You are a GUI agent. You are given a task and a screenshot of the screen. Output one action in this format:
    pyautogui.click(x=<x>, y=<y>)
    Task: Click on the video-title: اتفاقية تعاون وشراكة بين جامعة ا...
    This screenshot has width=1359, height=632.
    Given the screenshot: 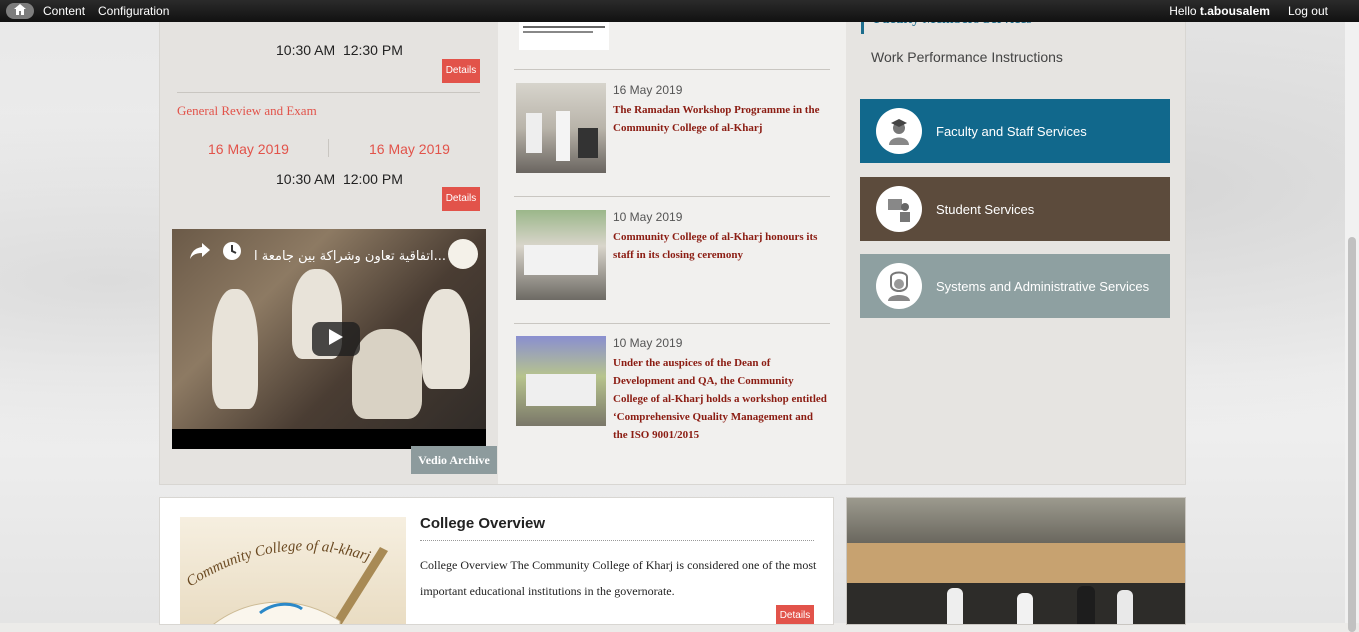 What is the action you would take?
    pyautogui.click(x=350, y=256)
    